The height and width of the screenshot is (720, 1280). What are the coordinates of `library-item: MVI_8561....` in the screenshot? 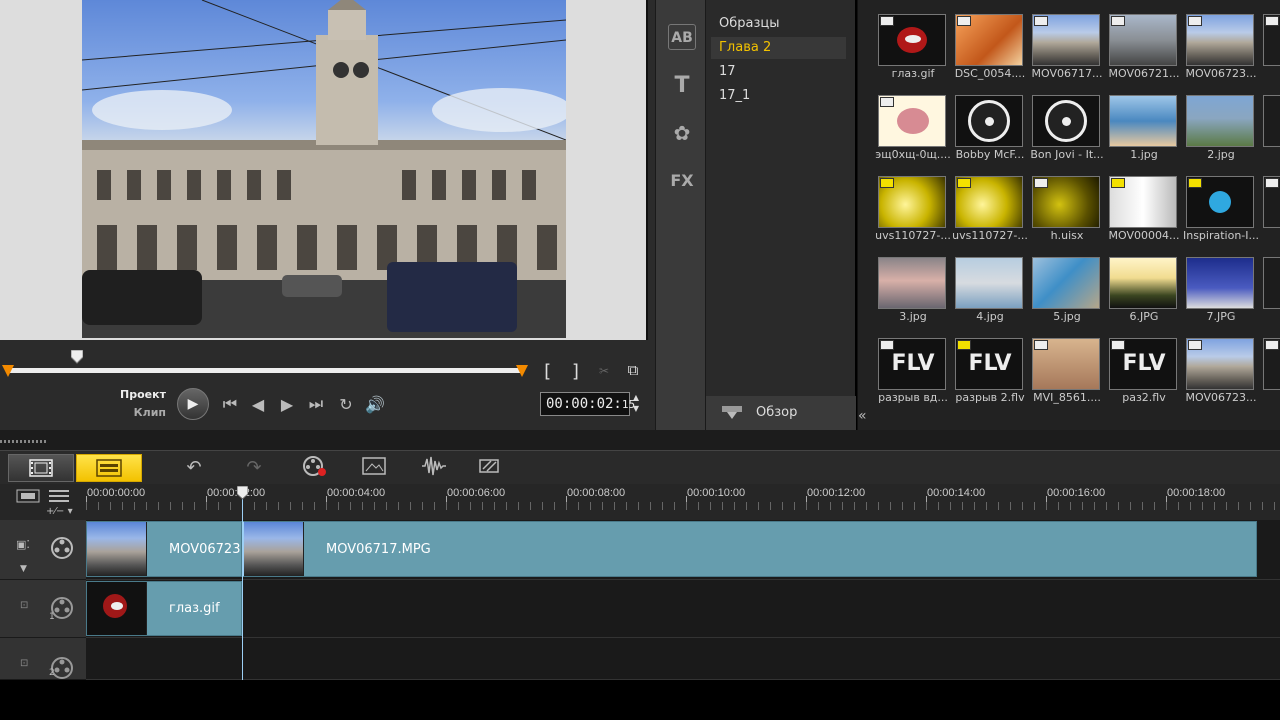 It's located at (1067, 364).